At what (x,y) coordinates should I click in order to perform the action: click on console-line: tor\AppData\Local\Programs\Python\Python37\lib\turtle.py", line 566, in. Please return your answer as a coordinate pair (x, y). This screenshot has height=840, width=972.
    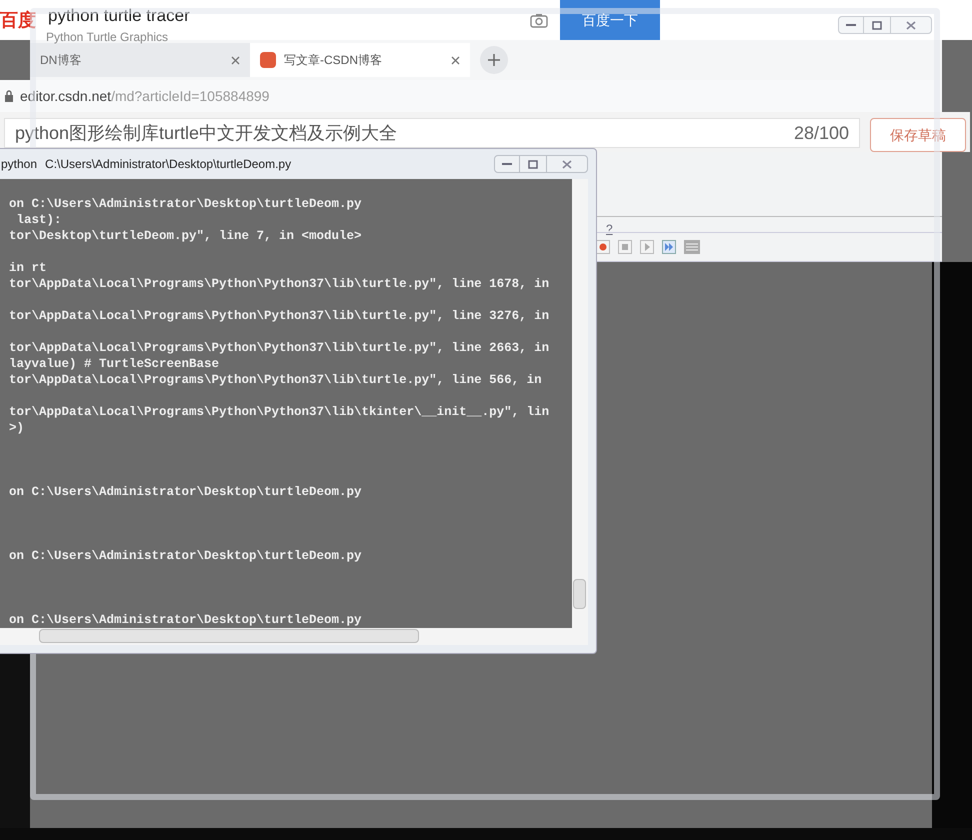
    Looking at the image, I should click on (275, 380).